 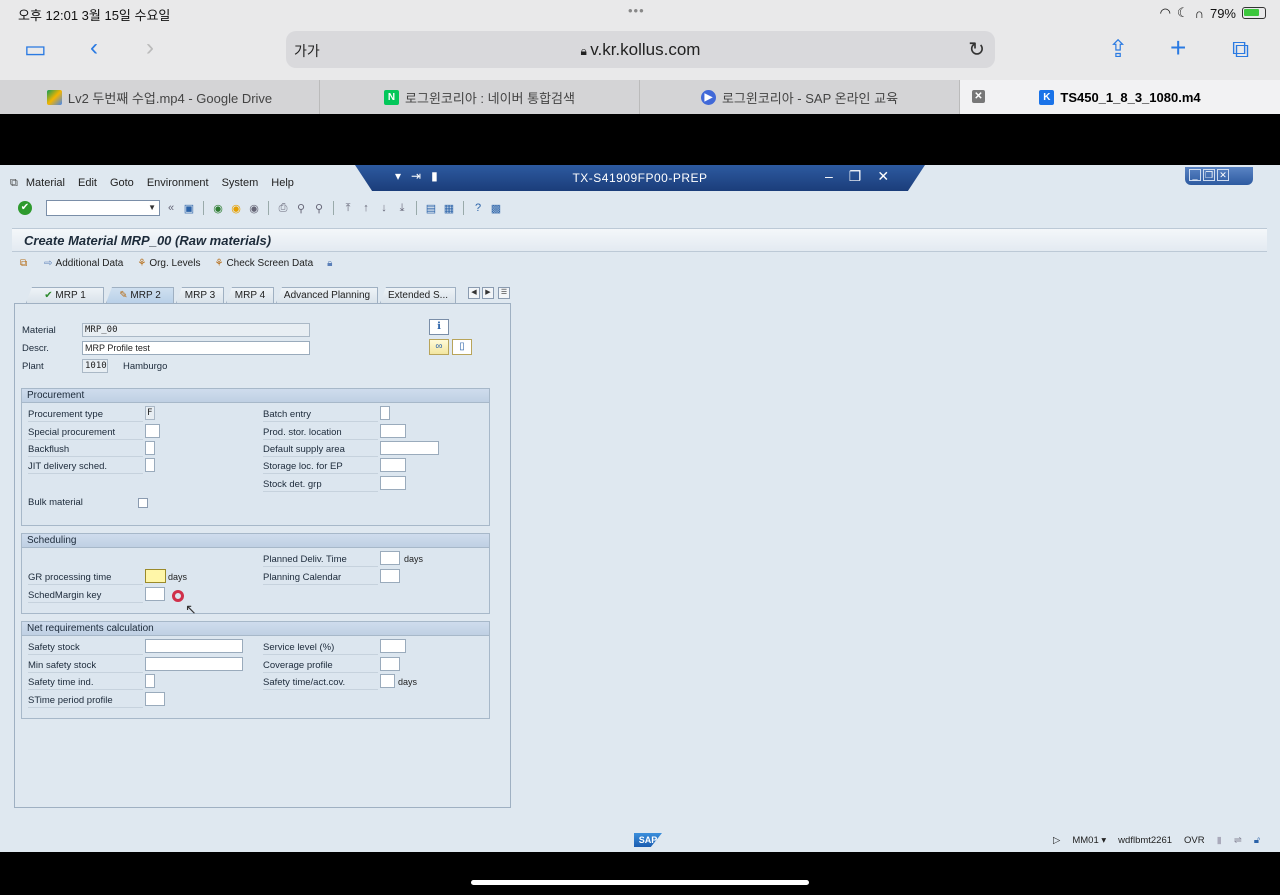 I want to click on find-icon: ⚲, so click(x=301, y=208).